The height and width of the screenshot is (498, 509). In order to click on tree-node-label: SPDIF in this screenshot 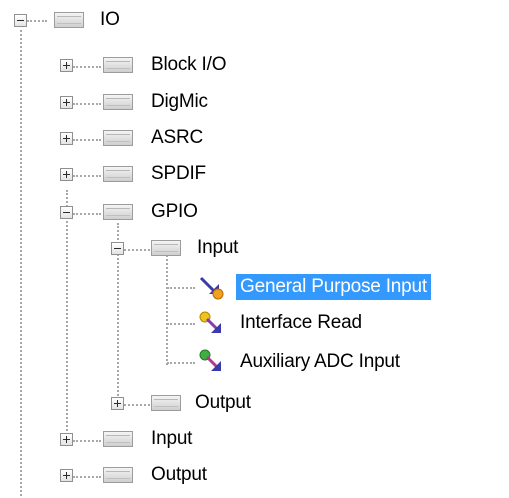, I will do `click(178, 174)`.